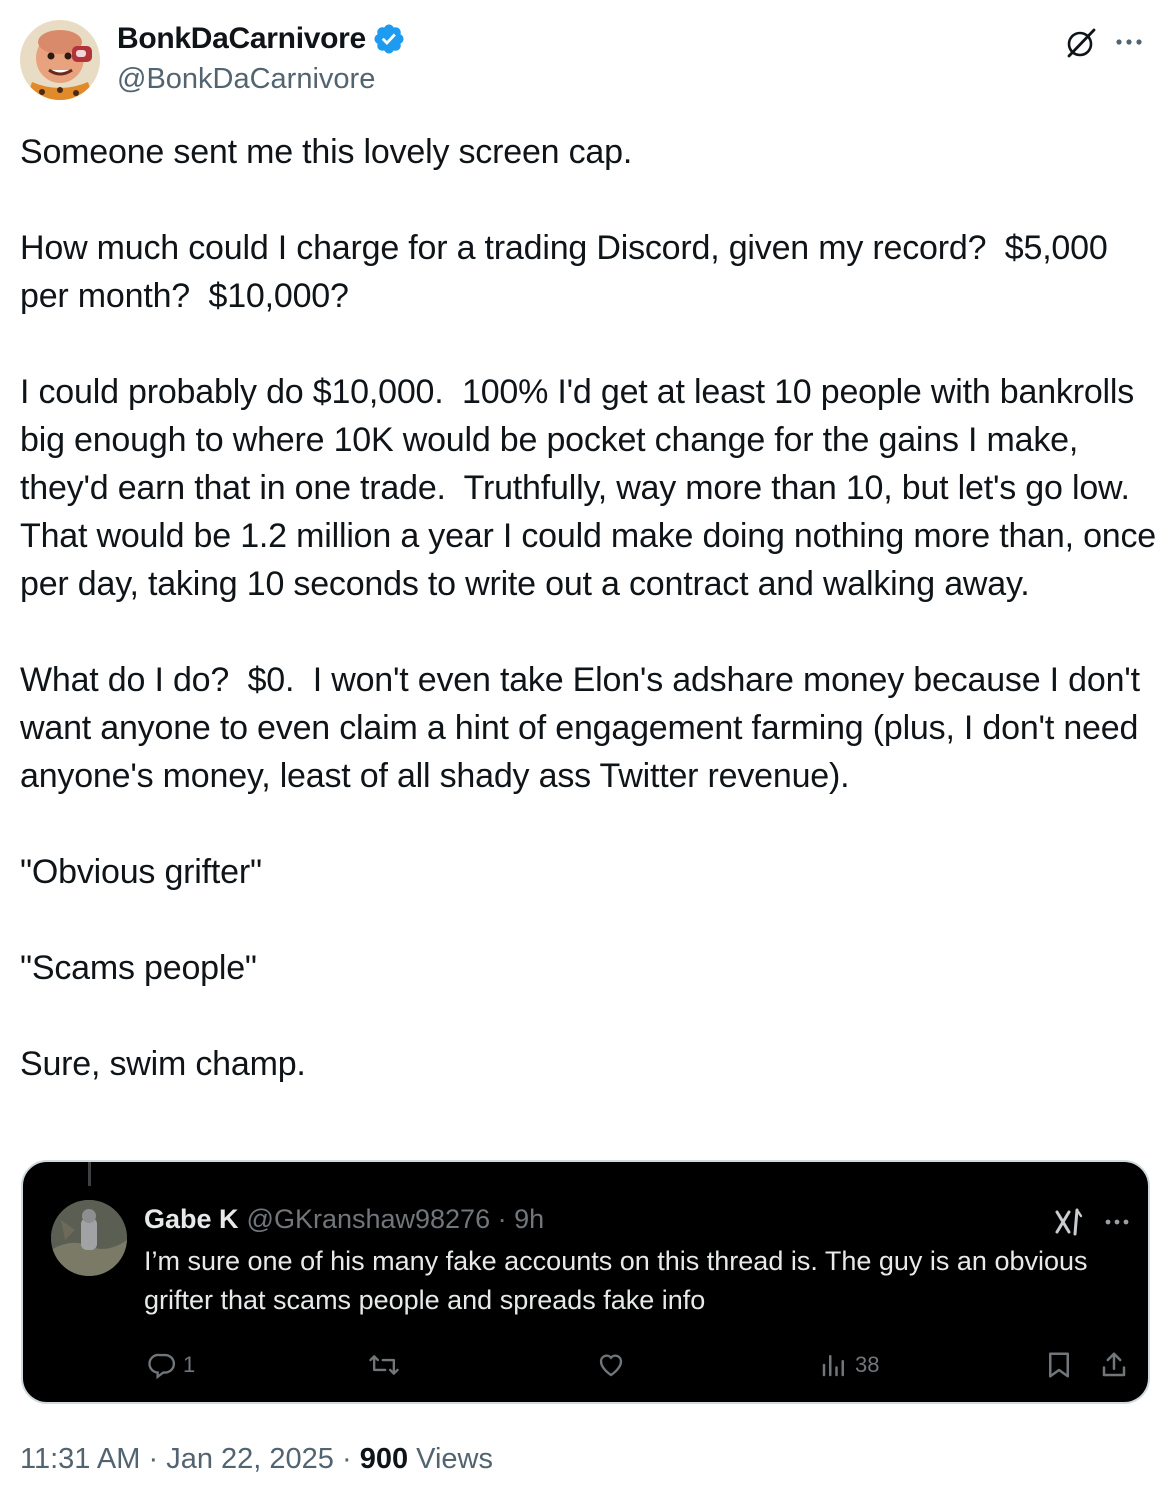  What do you see at coordinates (141, 872) in the screenshot?
I see `tweet-paragraph: "Obvious grifter"` at bounding box center [141, 872].